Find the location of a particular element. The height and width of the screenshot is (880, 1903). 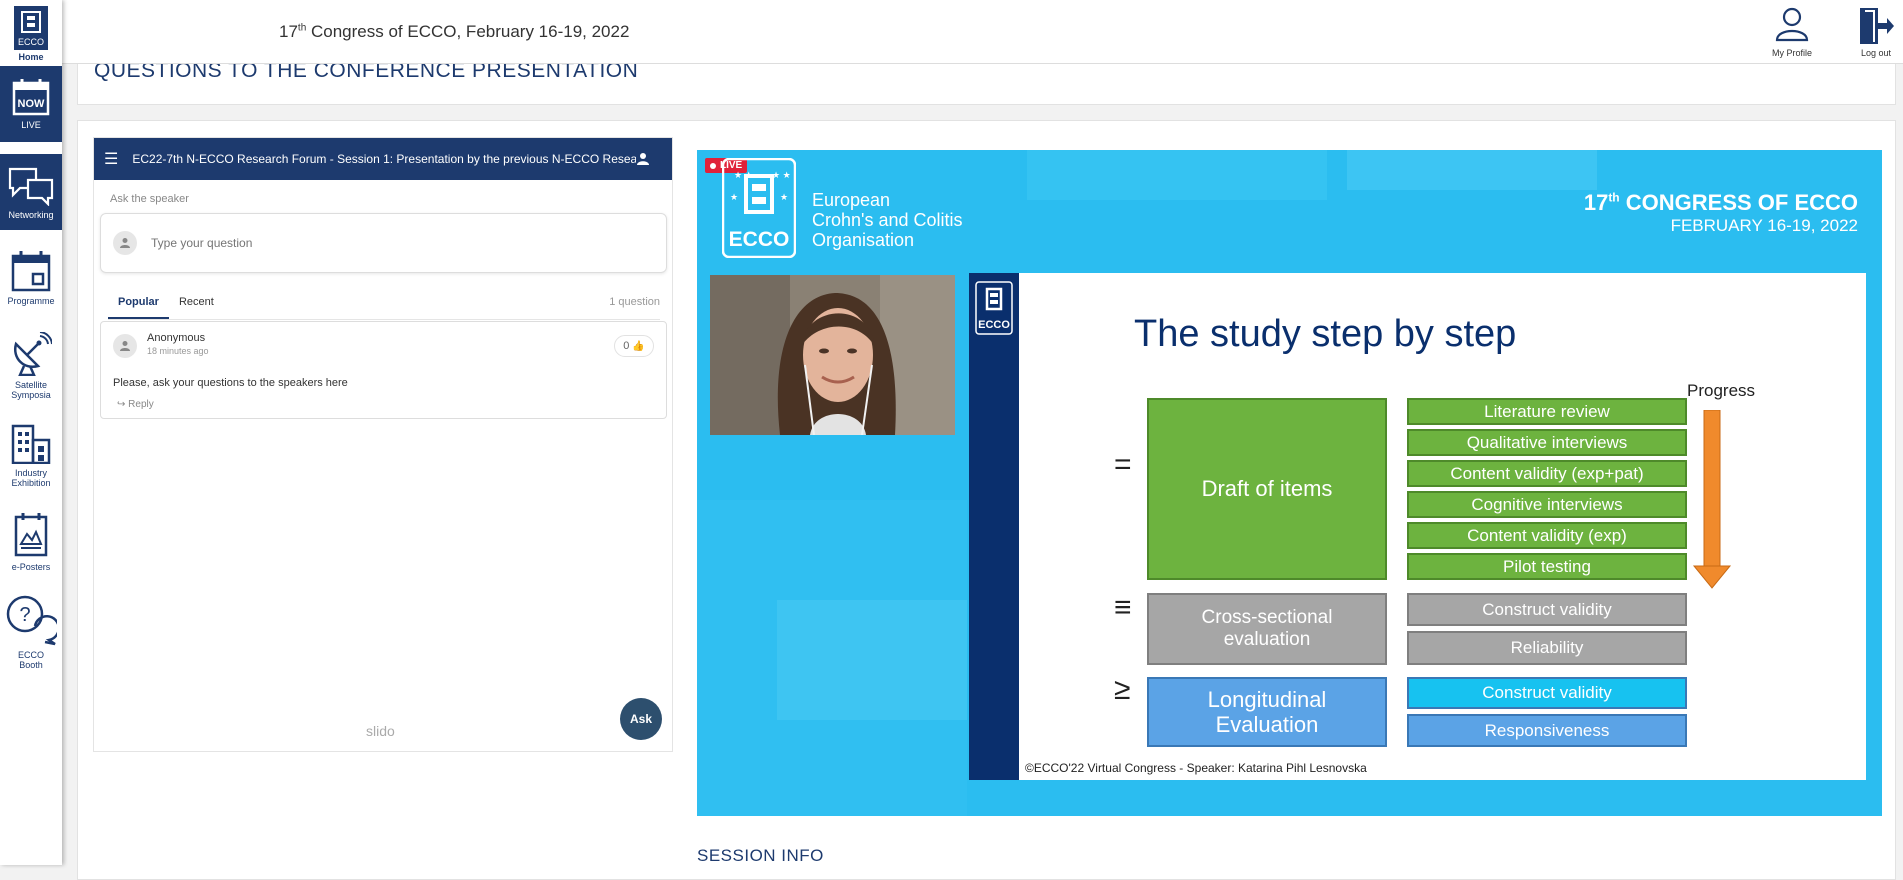

sidebar-item-industry-exhibition: Industry Exhibition is located at coordinates (31, 456).